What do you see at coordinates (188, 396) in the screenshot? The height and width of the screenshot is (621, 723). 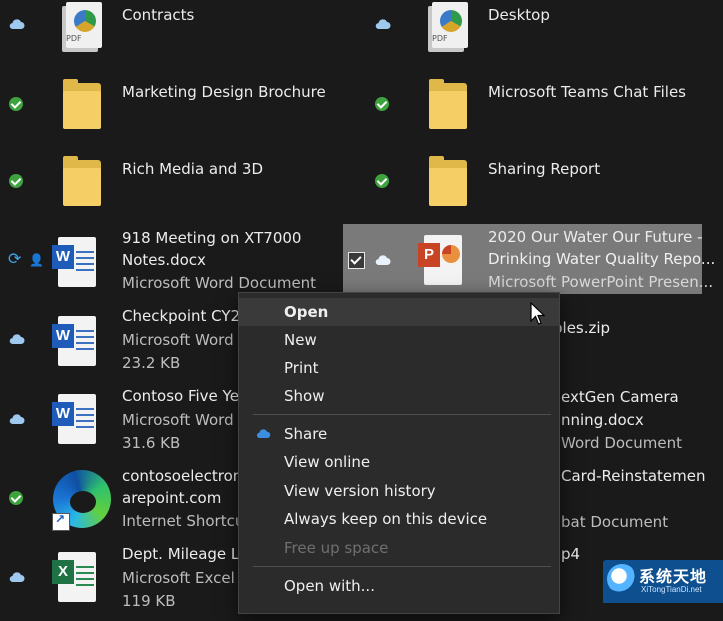 I see `file-name: Contoso Five Year` at bounding box center [188, 396].